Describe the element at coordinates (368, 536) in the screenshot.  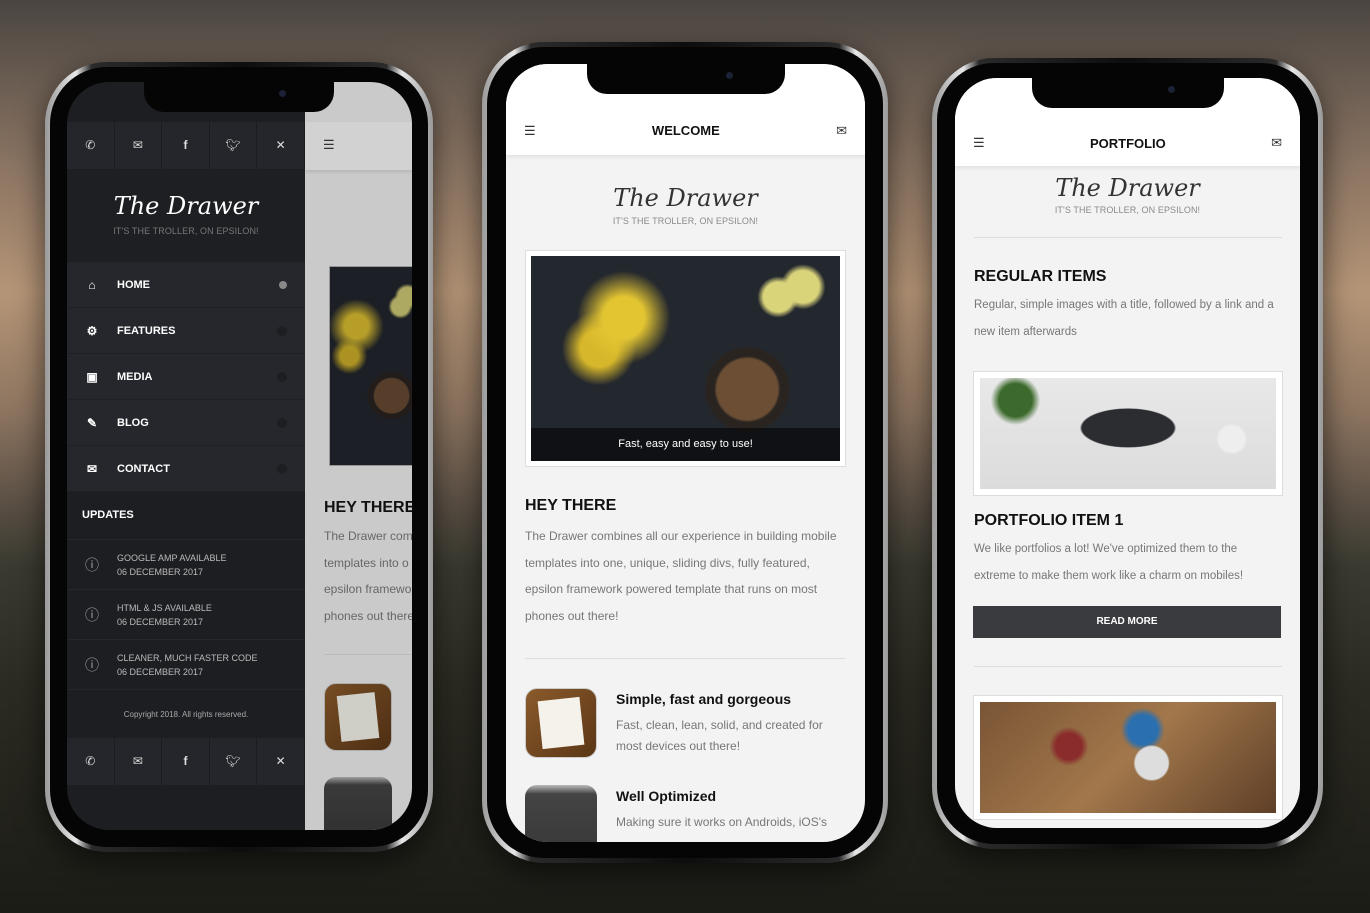
I see `peek-line: The Drawer com` at that location.